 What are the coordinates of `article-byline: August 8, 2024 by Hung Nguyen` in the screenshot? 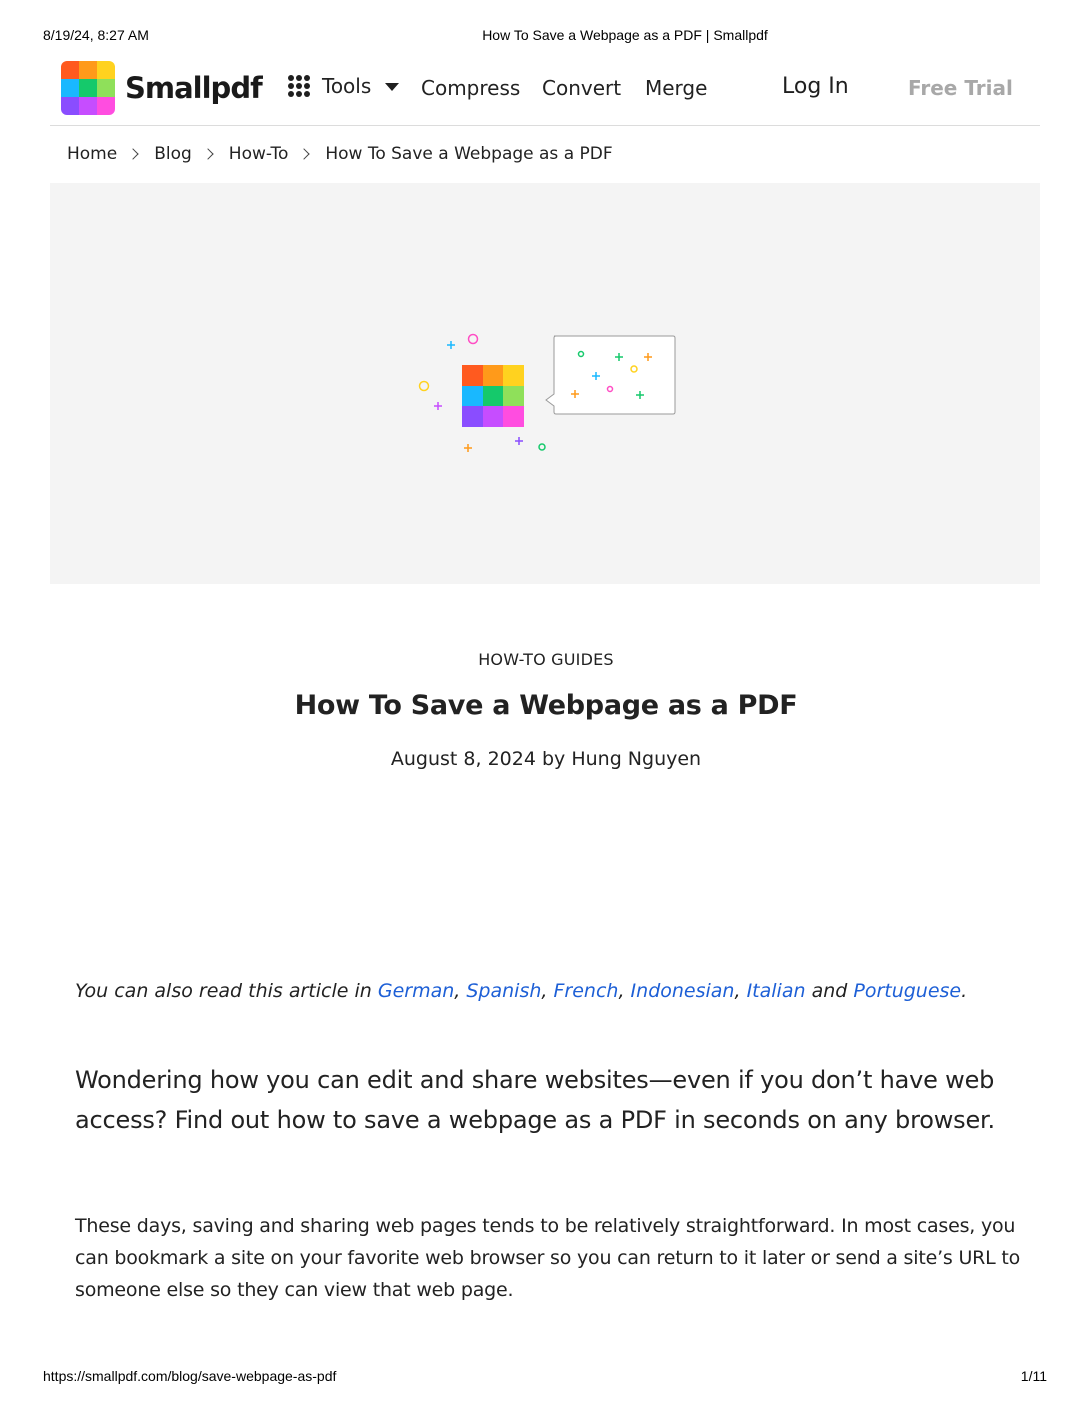 It's located at (546, 759).